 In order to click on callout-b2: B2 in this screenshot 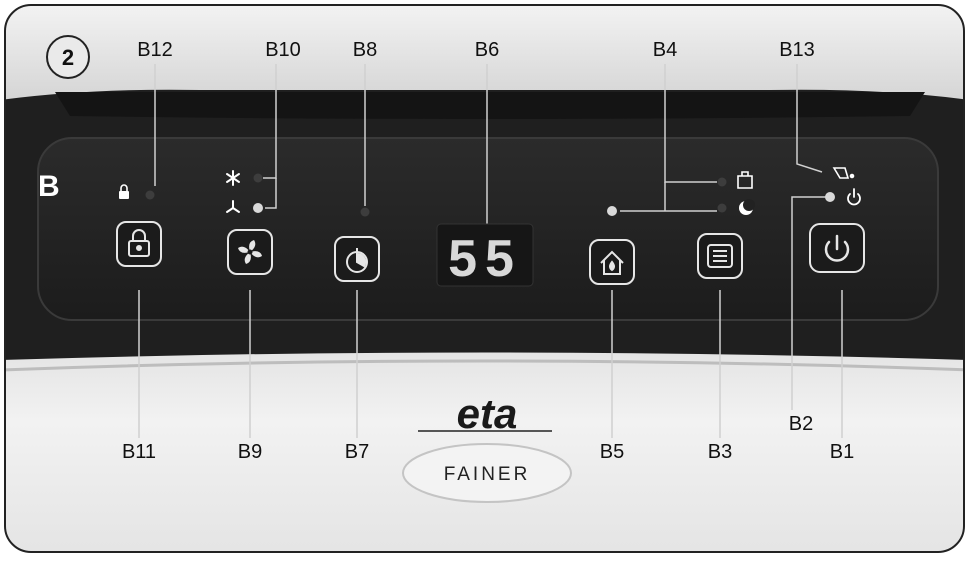, I will do `click(801, 424)`.